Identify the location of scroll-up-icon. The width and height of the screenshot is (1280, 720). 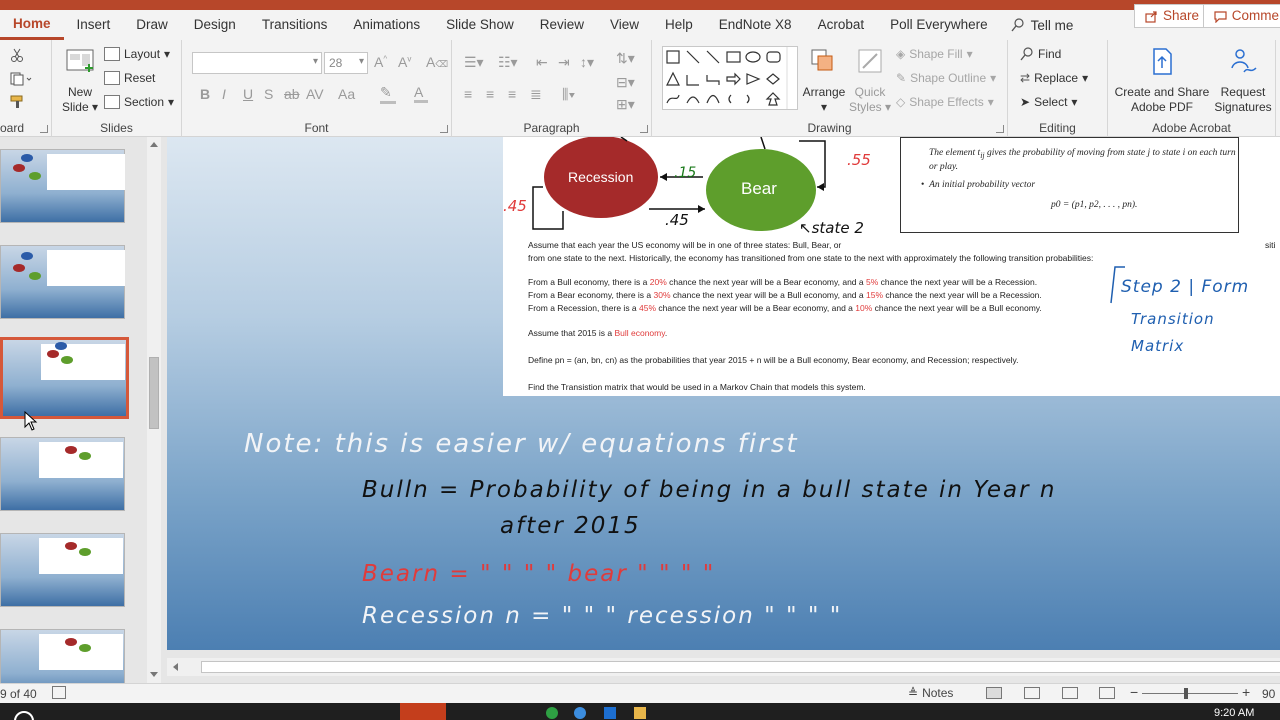
(154, 144).